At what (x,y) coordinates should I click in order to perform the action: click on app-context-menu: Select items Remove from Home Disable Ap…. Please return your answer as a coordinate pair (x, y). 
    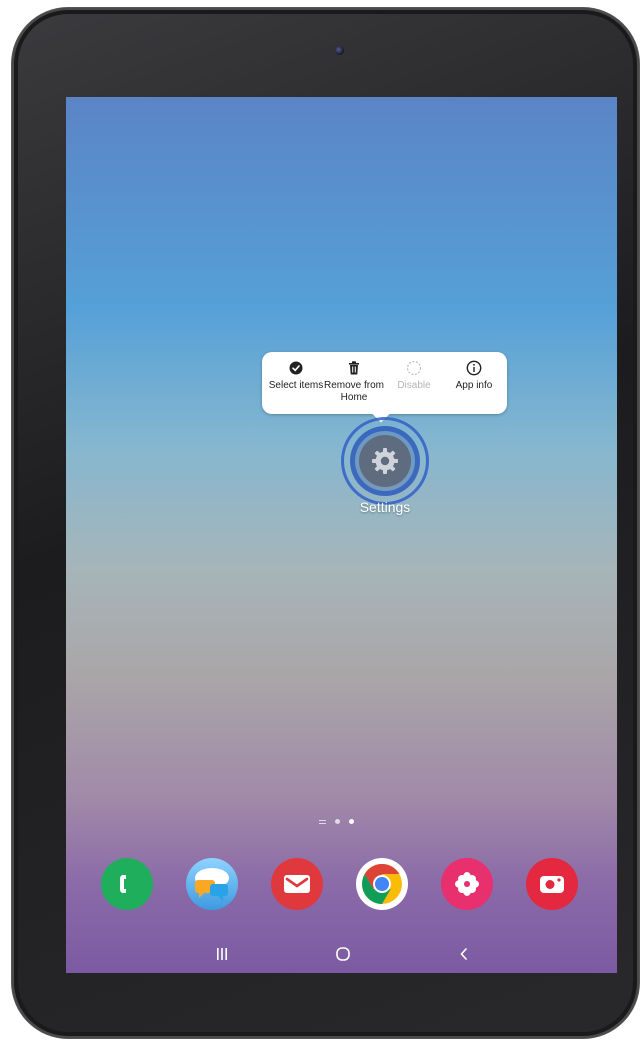
    Looking at the image, I should click on (384, 383).